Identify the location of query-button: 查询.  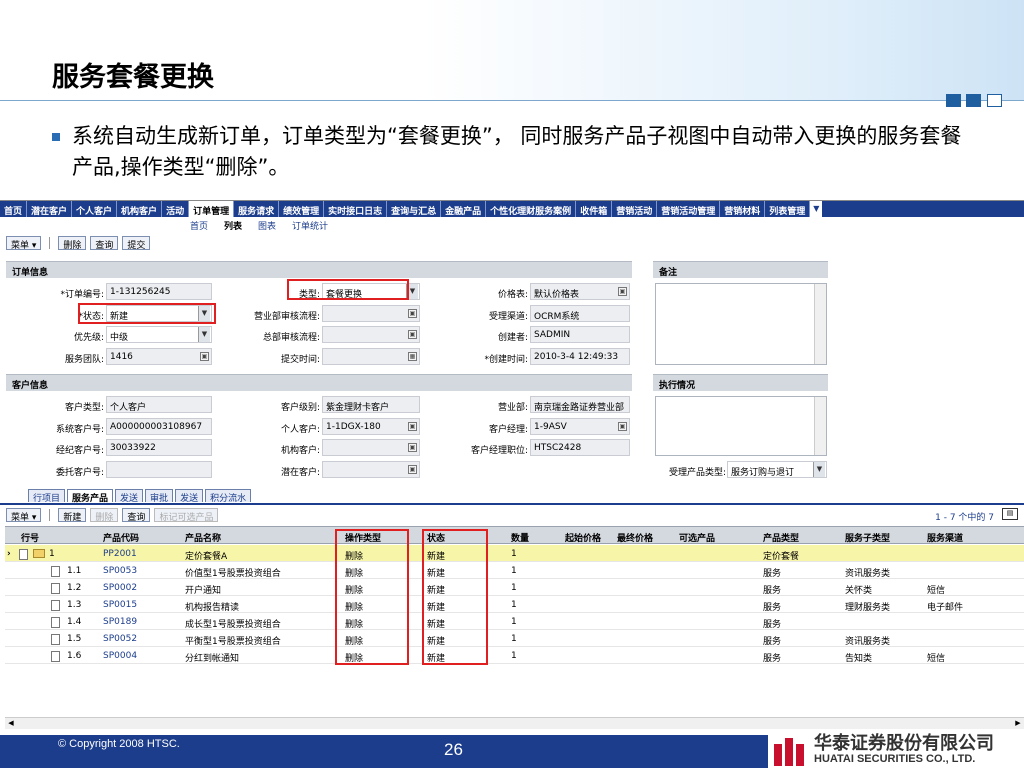
(104, 243).